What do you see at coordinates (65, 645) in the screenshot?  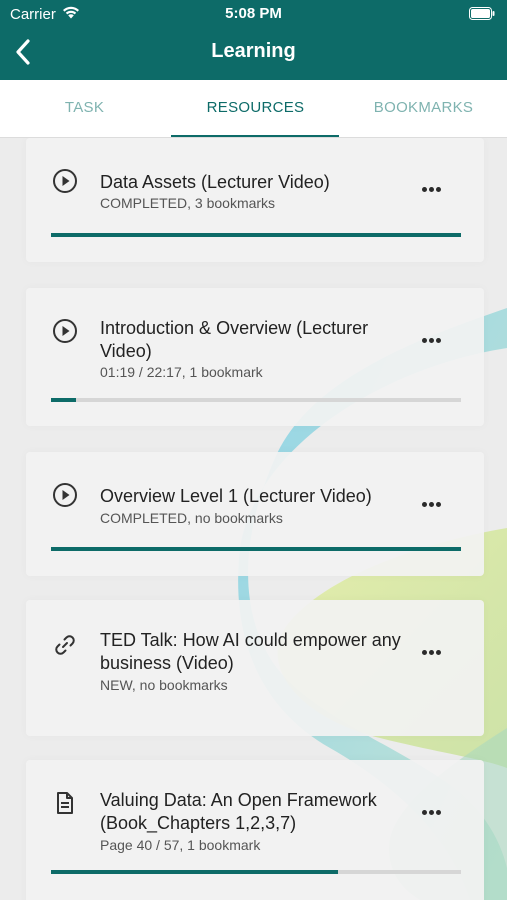 I see `link-icon` at bounding box center [65, 645].